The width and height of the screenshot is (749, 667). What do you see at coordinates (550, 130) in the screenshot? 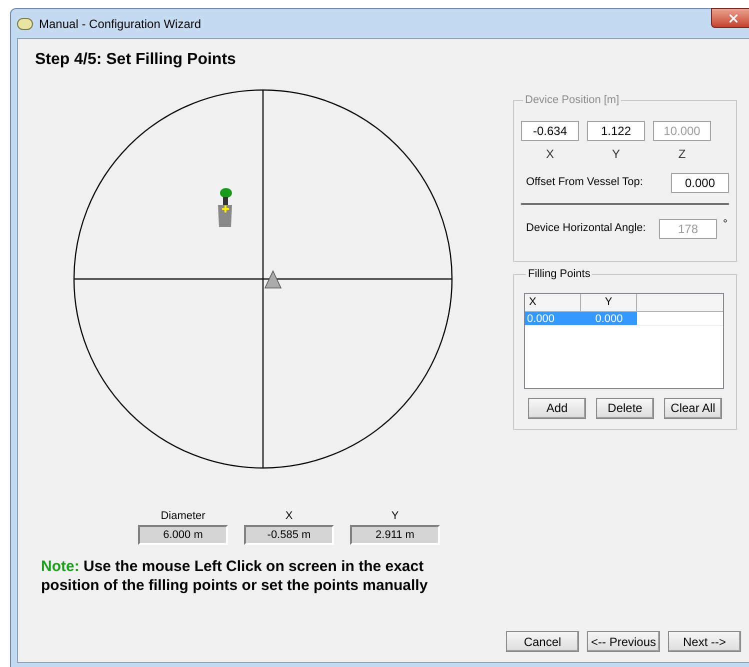
I see `input-field: -0.634` at bounding box center [550, 130].